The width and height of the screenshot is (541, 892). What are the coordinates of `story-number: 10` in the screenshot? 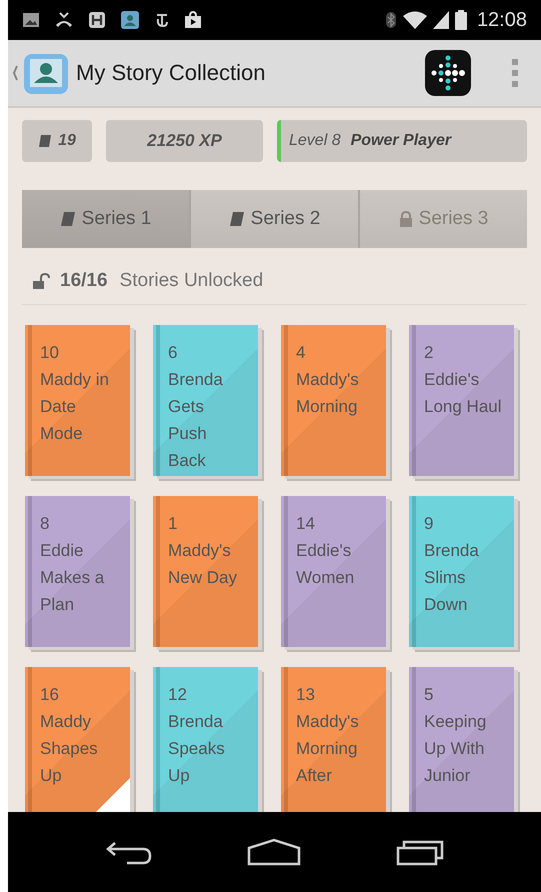 It's located at (50, 353).